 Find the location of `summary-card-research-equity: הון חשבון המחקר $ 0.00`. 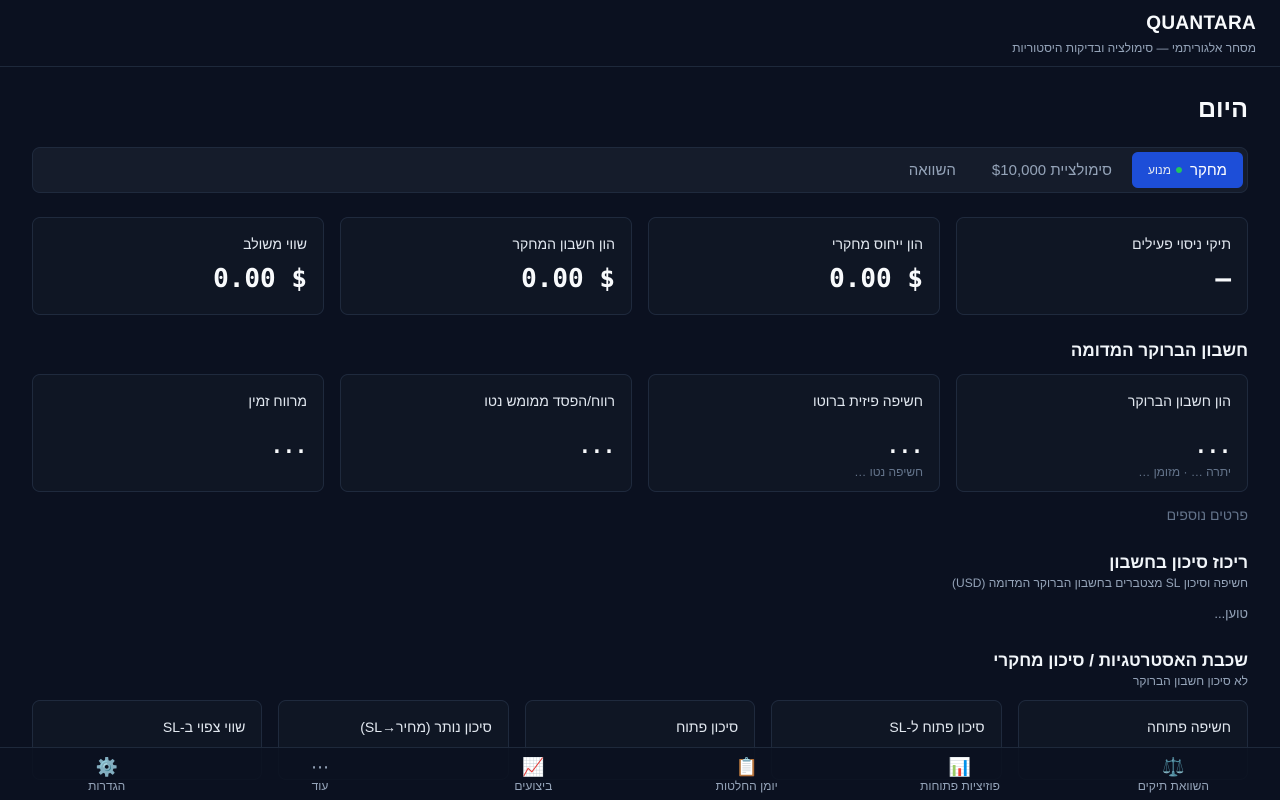

summary-card-research-equity: הון חשבון המחקר $ 0.00 is located at coordinates (486, 266).